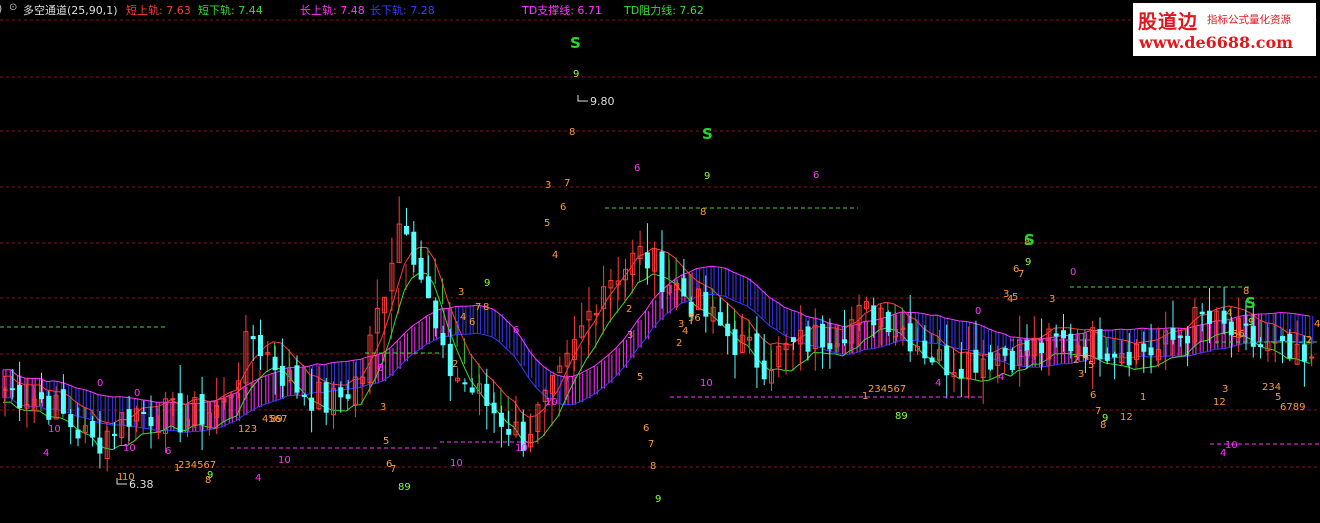 The image size is (1320, 523). What do you see at coordinates (562, 10) in the screenshot?
I see `td-support-readout: TD支撑线: 6.71` at bounding box center [562, 10].